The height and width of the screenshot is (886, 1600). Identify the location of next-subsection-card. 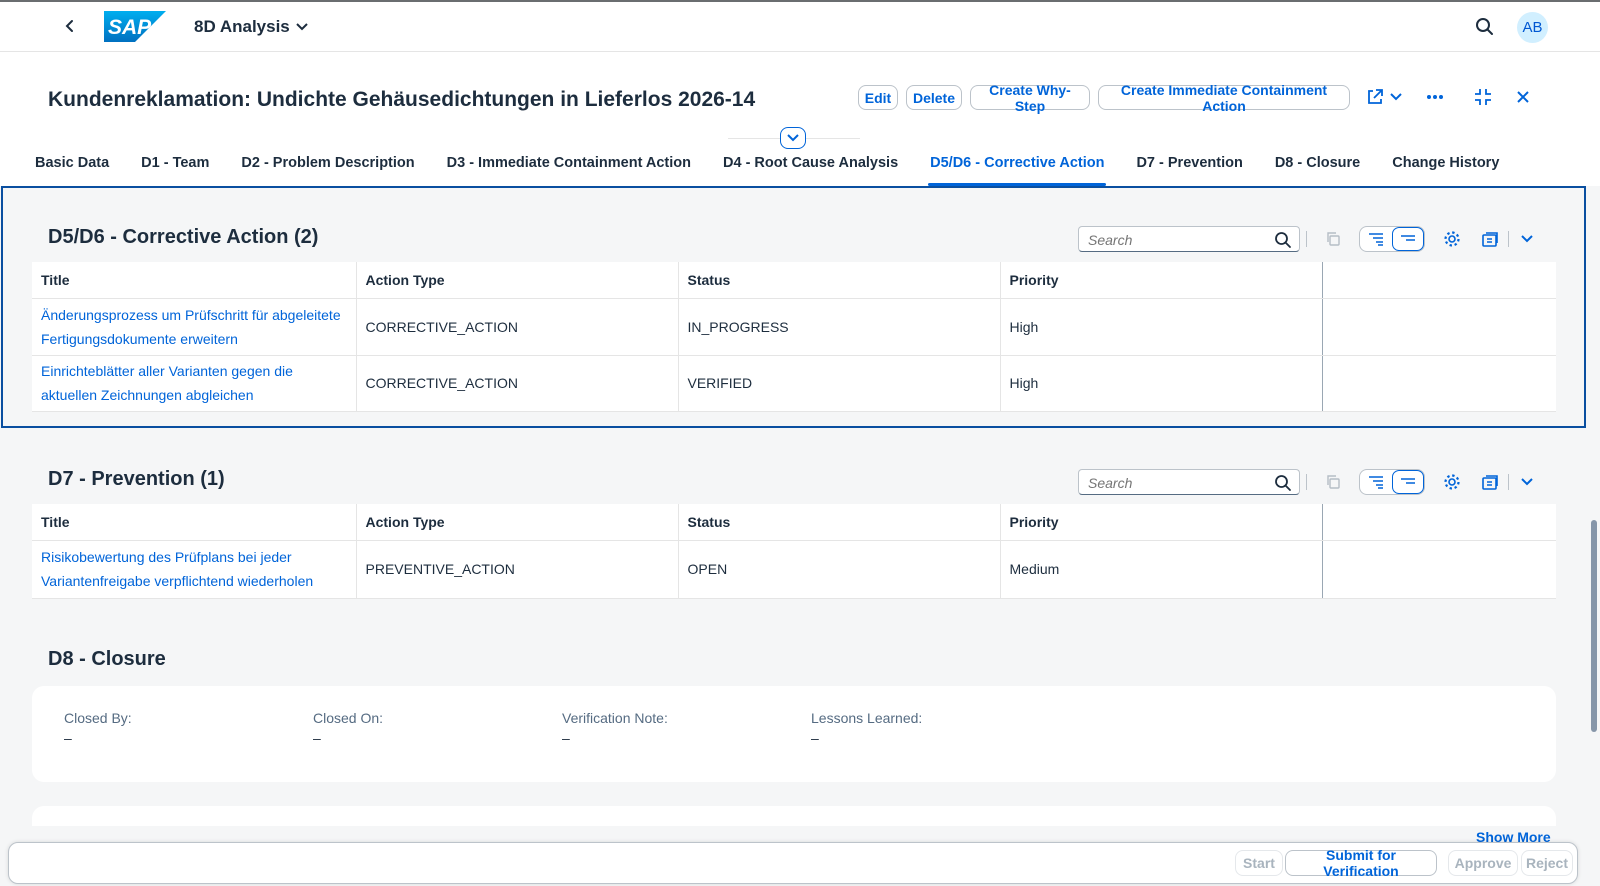
(794, 816).